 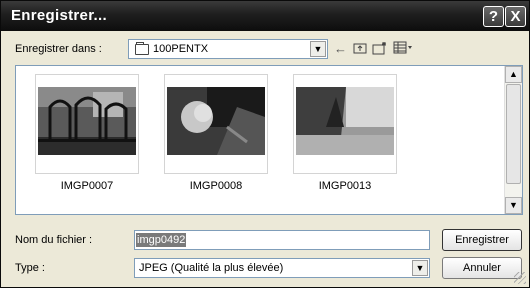 What do you see at coordinates (493, 16) in the screenshot?
I see `help-button: ?` at bounding box center [493, 16].